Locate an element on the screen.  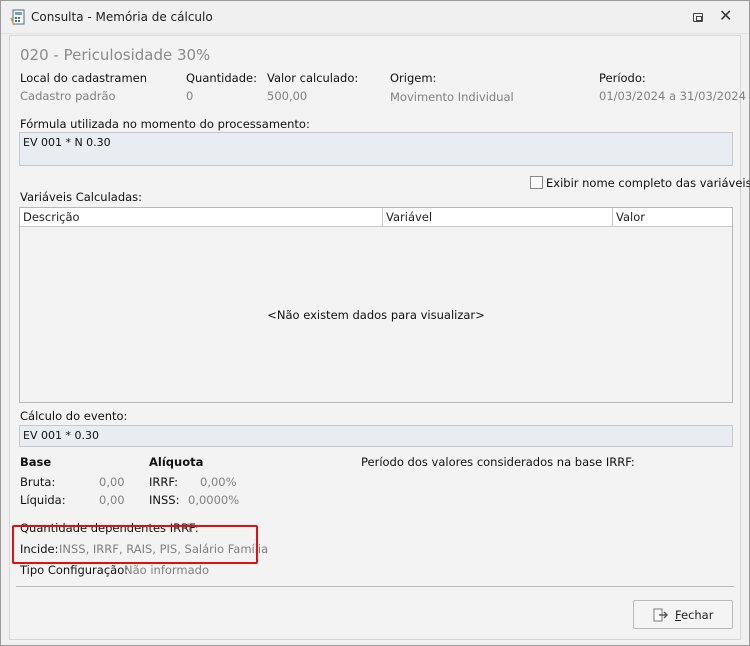
inss-value: 0,0000% is located at coordinates (214, 500).